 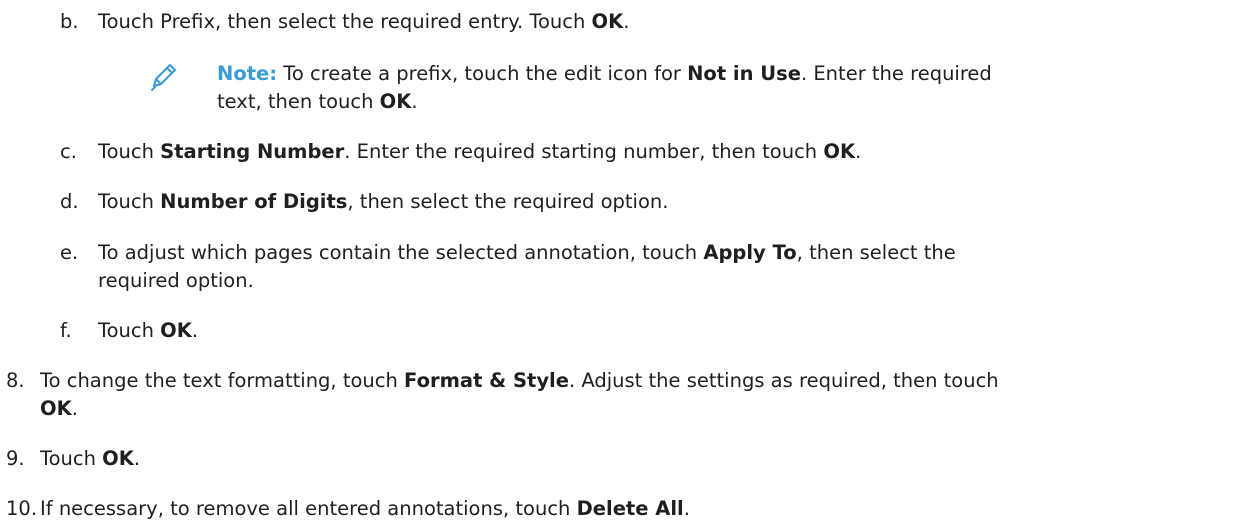 I want to click on list-item-text: Touch OK., so click(x=148, y=330).